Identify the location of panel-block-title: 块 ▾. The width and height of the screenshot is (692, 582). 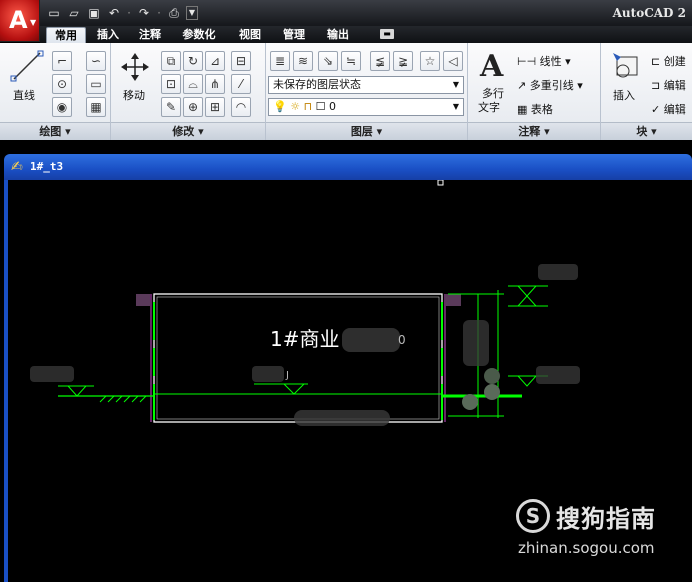
(646, 131).